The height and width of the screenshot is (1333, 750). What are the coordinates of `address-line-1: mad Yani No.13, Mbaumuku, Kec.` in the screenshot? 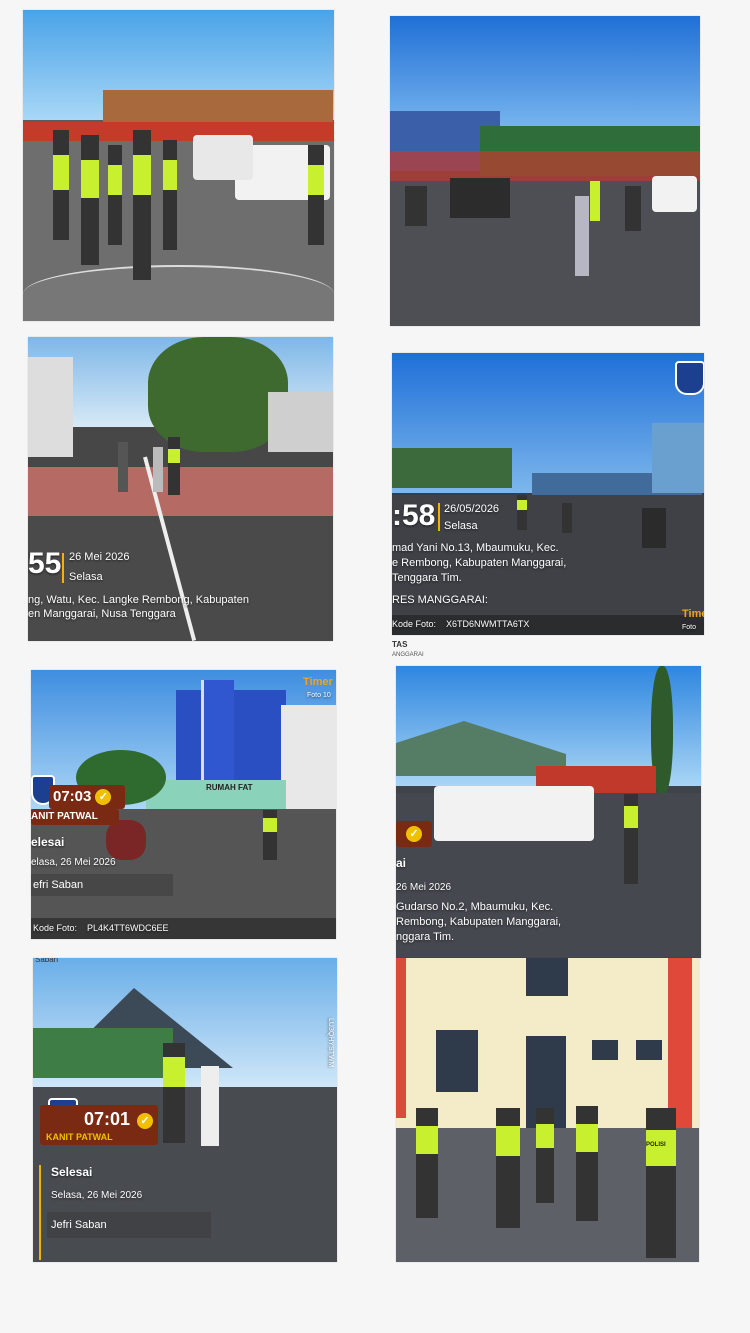 It's located at (475, 548).